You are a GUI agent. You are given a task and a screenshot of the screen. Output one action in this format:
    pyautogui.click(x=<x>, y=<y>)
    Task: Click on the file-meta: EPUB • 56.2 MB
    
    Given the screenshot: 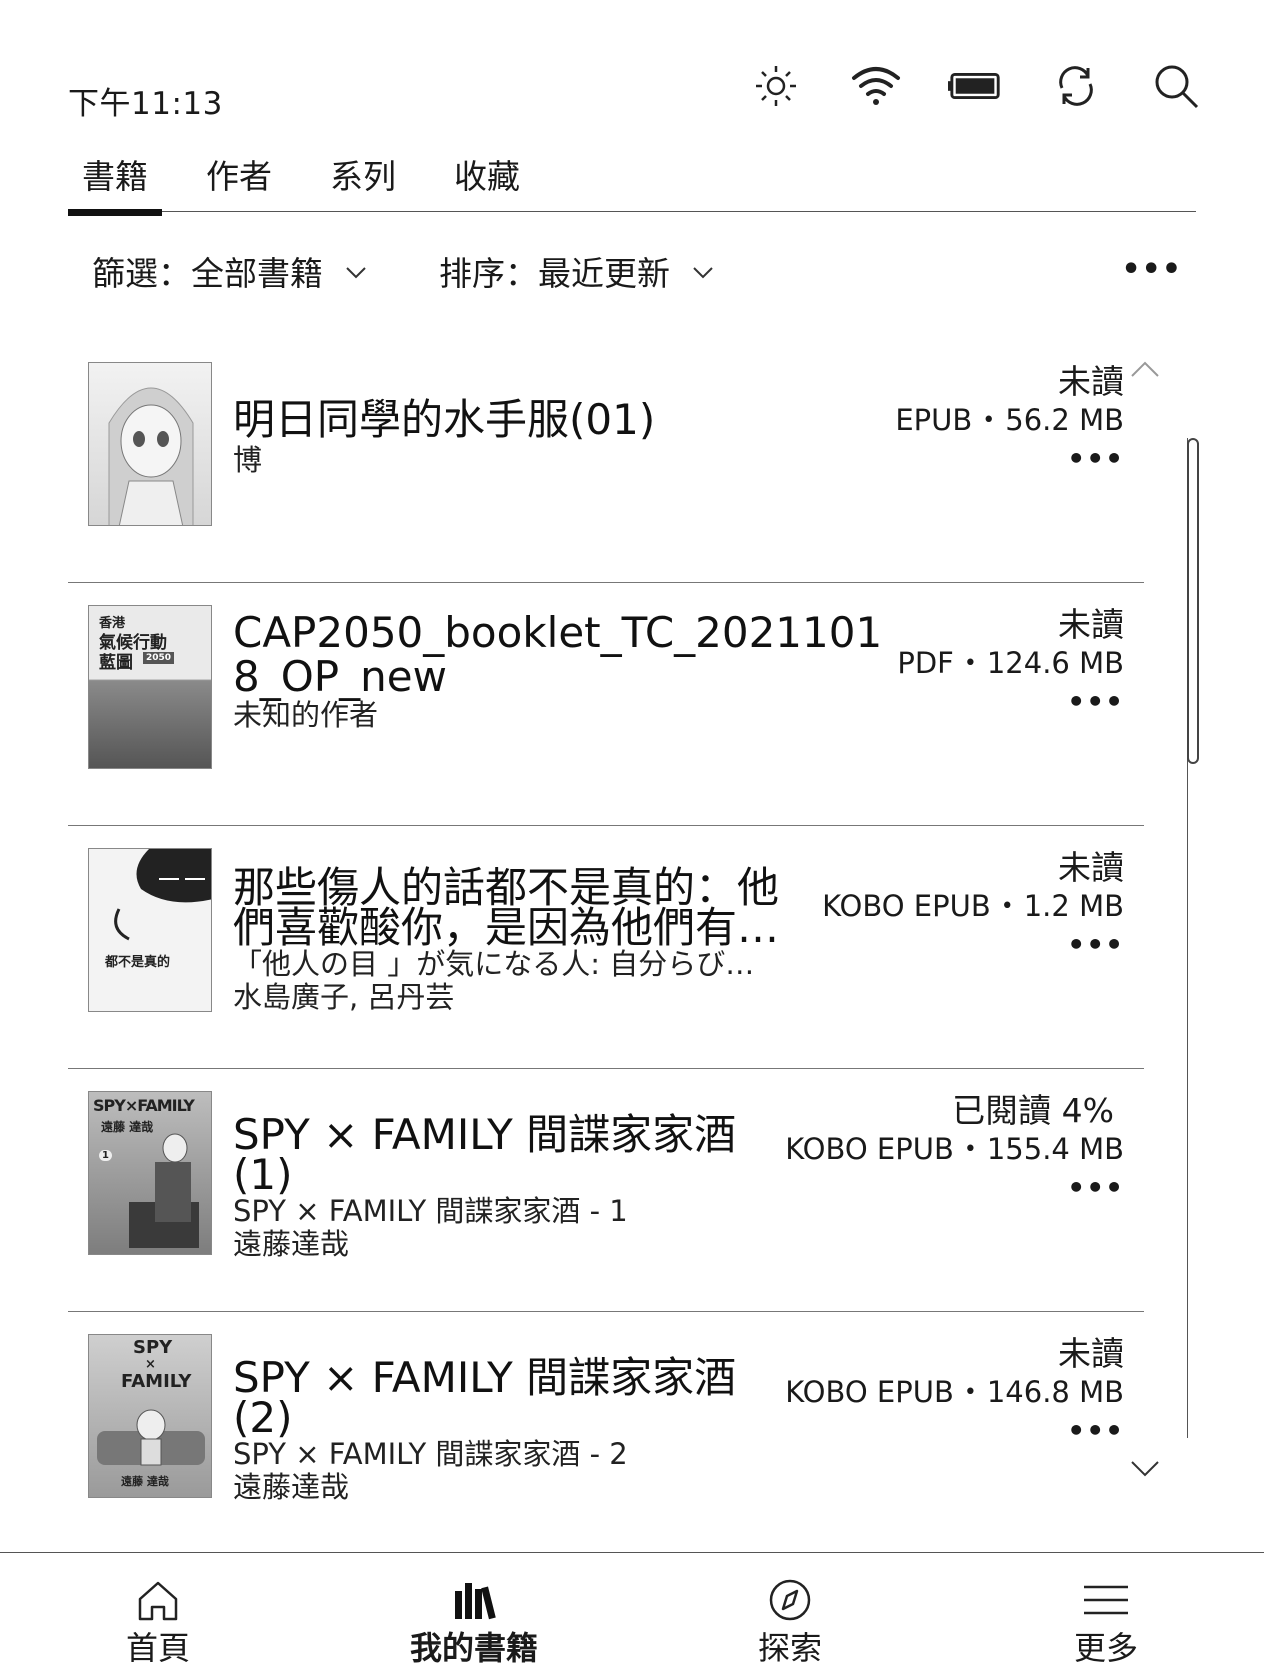 What is the action you would take?
    pyautogui.click(x=1009, y=420)
    